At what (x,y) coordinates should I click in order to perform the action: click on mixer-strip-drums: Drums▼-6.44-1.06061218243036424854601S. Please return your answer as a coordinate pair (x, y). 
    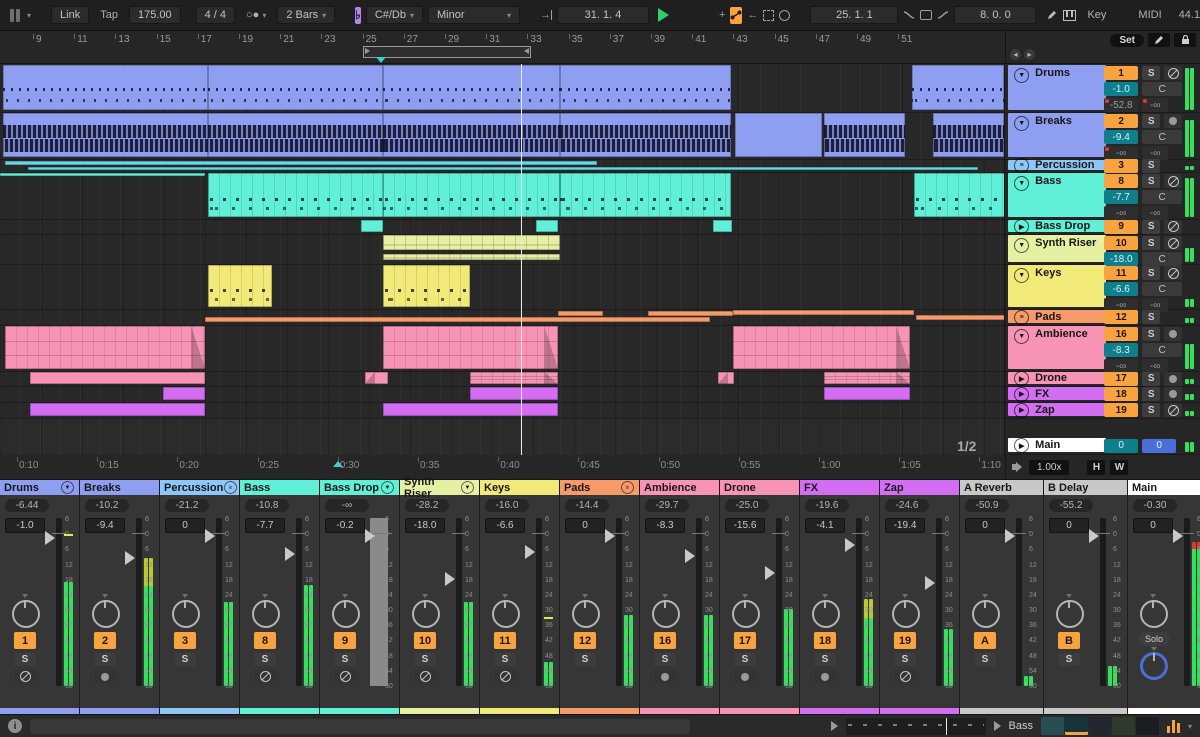
    Looking at the image, I should click on (40, 597).